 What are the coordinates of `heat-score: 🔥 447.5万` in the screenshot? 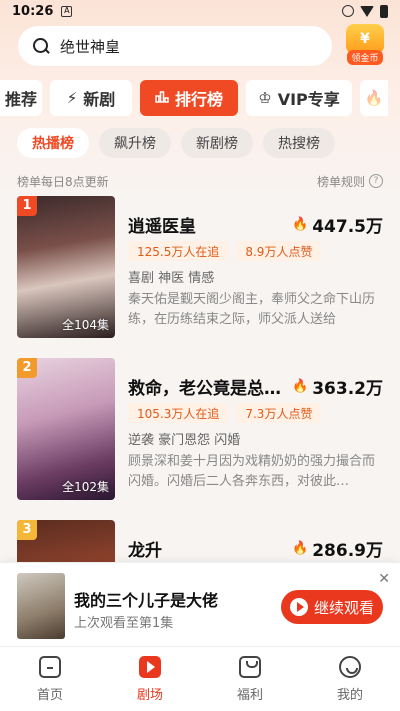 It's located at (337, 224).